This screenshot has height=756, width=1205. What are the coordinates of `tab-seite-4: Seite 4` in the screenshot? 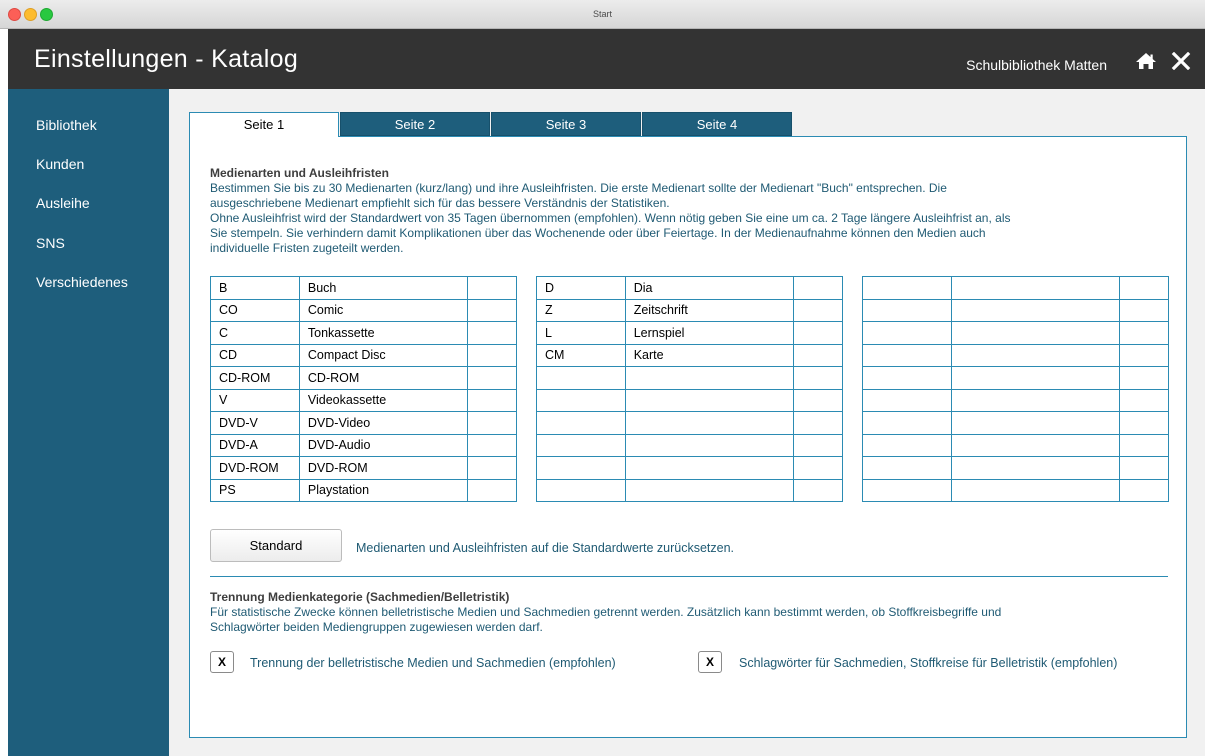 It's located at (717, 124).